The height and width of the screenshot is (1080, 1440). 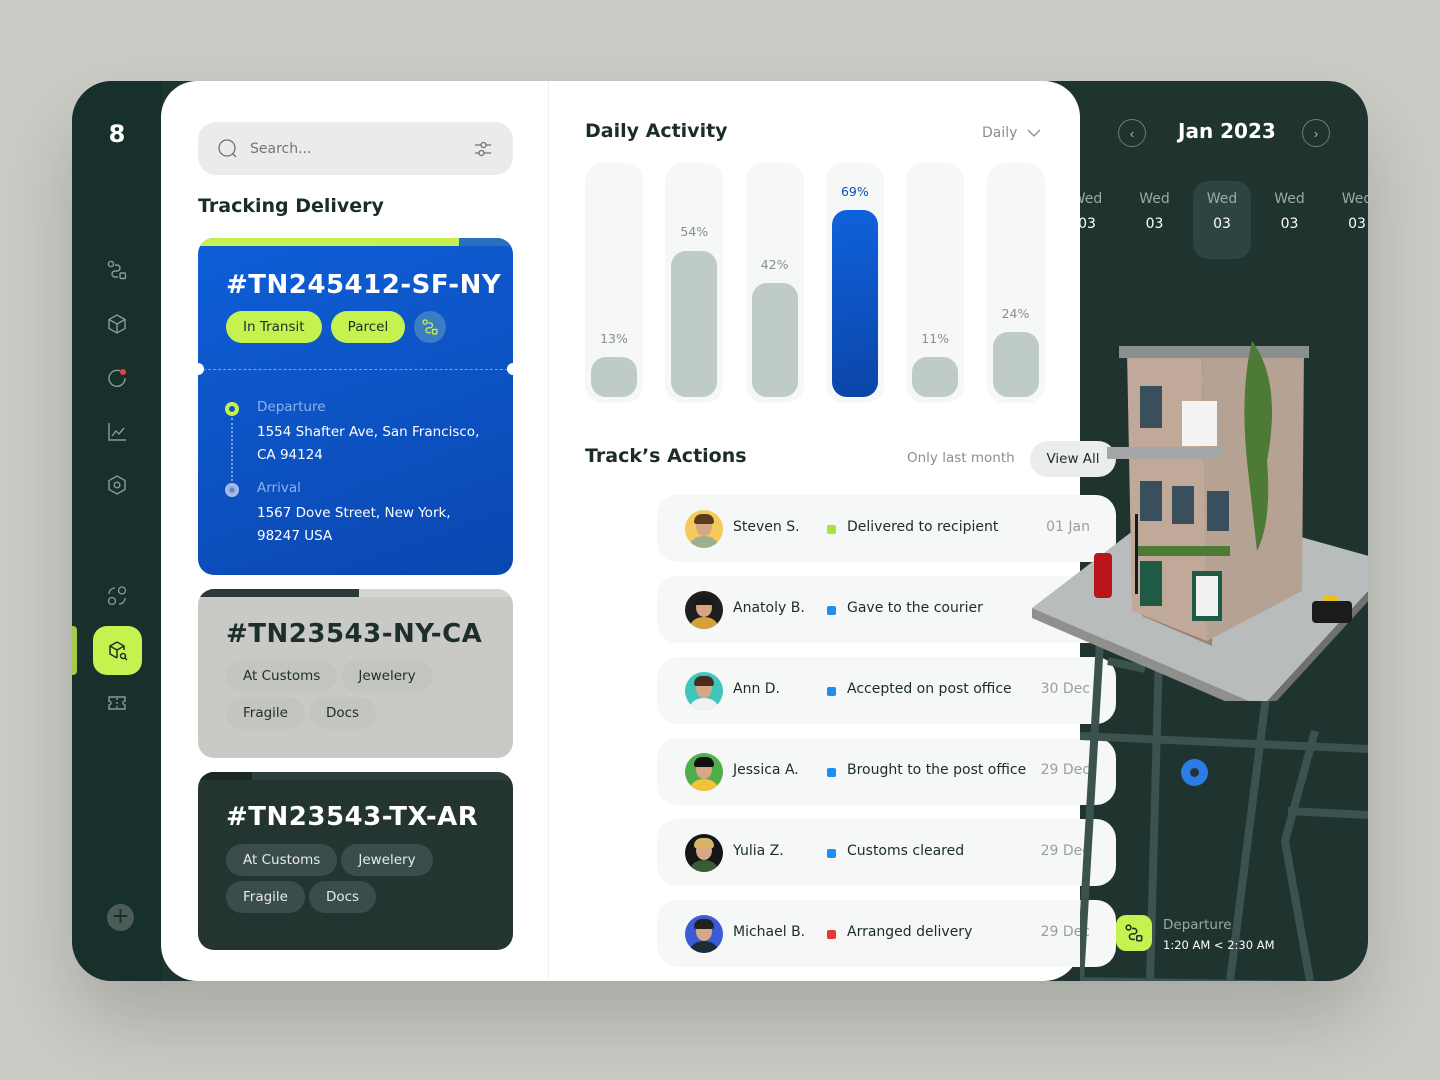 I want to click on departure-label: Departure, so click(x=291, y=407).